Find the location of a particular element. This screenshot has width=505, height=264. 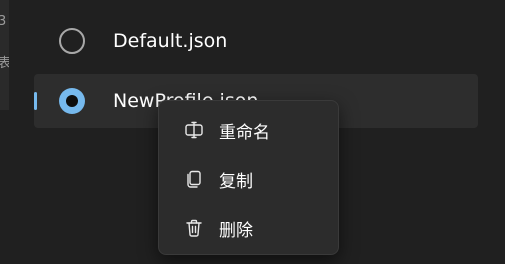

menu-item-copy: 复制 is located at coordinates (248, 179).